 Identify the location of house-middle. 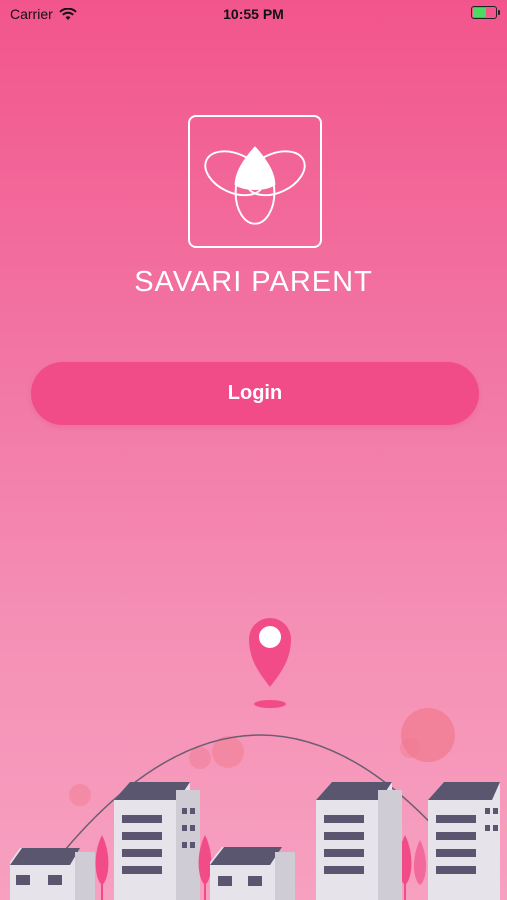
(252, 873).